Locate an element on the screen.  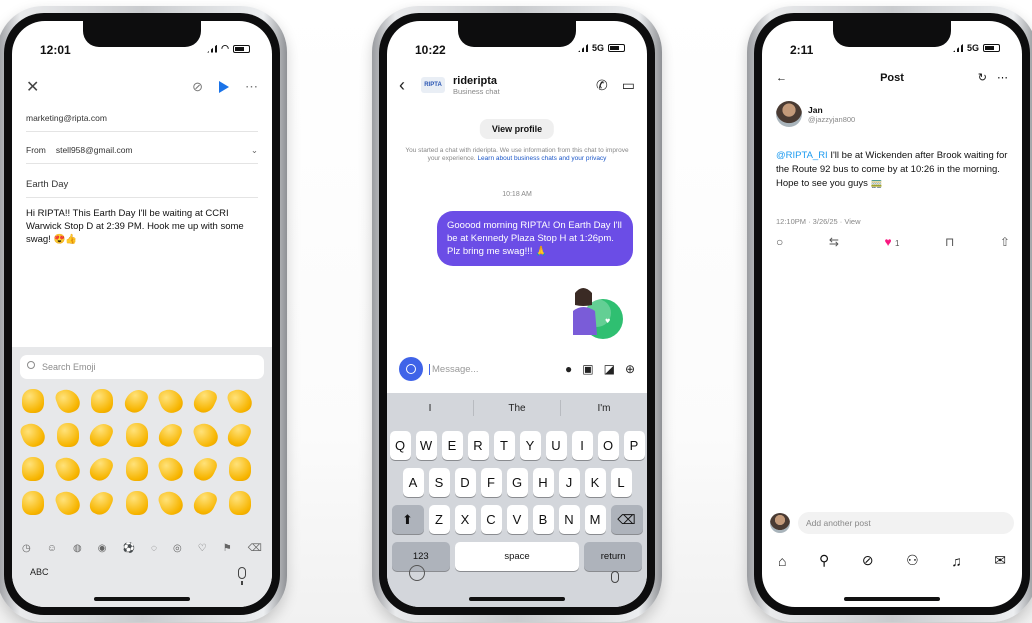
mention-link: @RIPTA_RI is located at coordinates (802, 155).